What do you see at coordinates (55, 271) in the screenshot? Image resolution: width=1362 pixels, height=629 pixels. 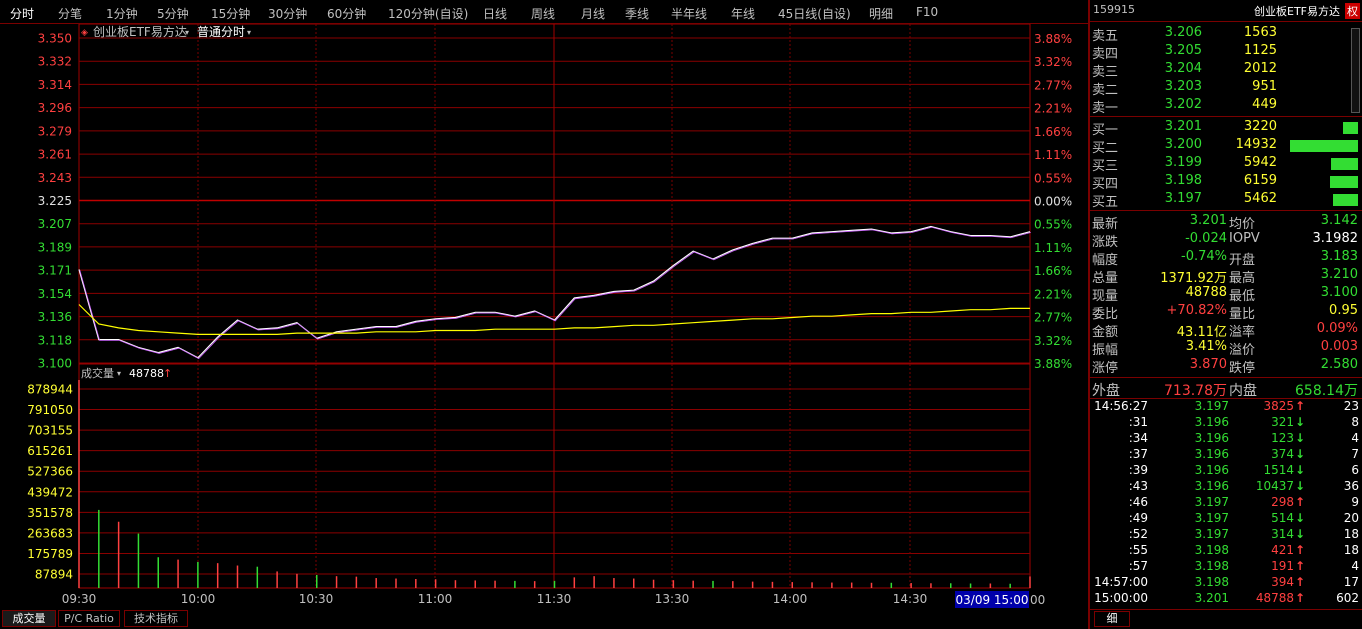 I see `price-tick-label: 3.171` at bounding box center [55, 271].